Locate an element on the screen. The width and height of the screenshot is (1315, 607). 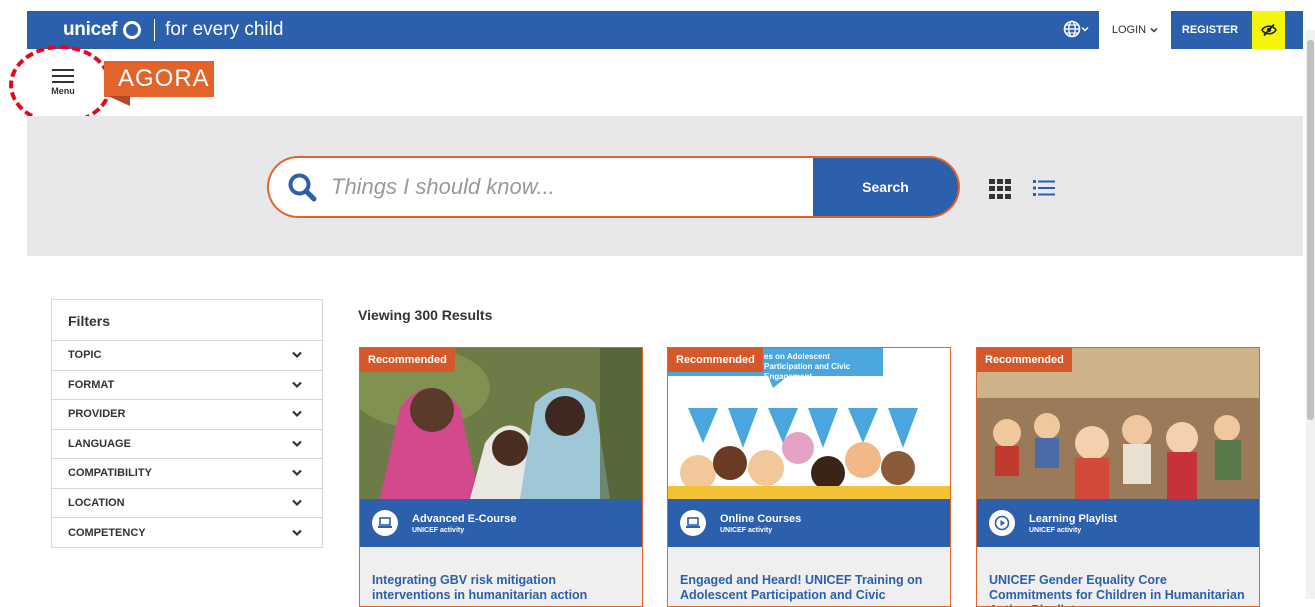
play-icon is located at coordinates (1002, 523).